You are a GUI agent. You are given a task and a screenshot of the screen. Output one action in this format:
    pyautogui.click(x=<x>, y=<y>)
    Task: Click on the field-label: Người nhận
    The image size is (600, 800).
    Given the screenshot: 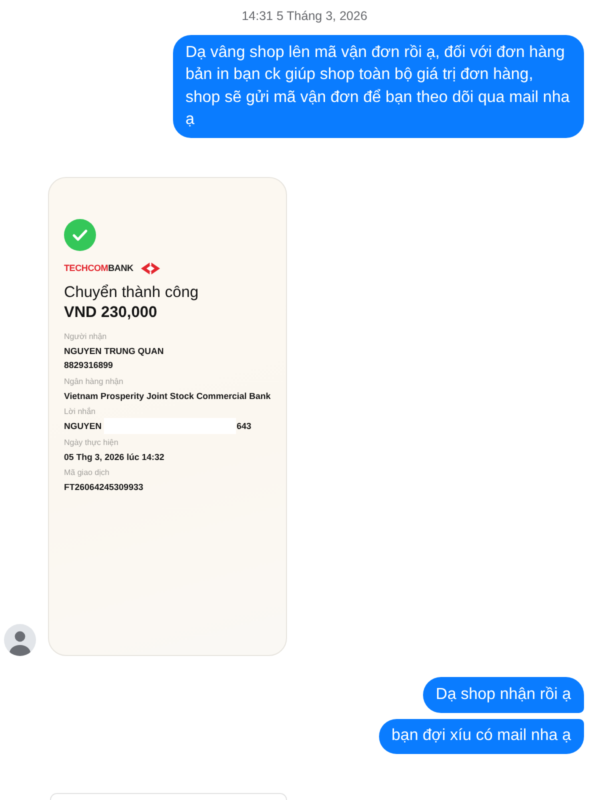 What is the action you would take?
    pyautogui.click(x=85, y=337)
    